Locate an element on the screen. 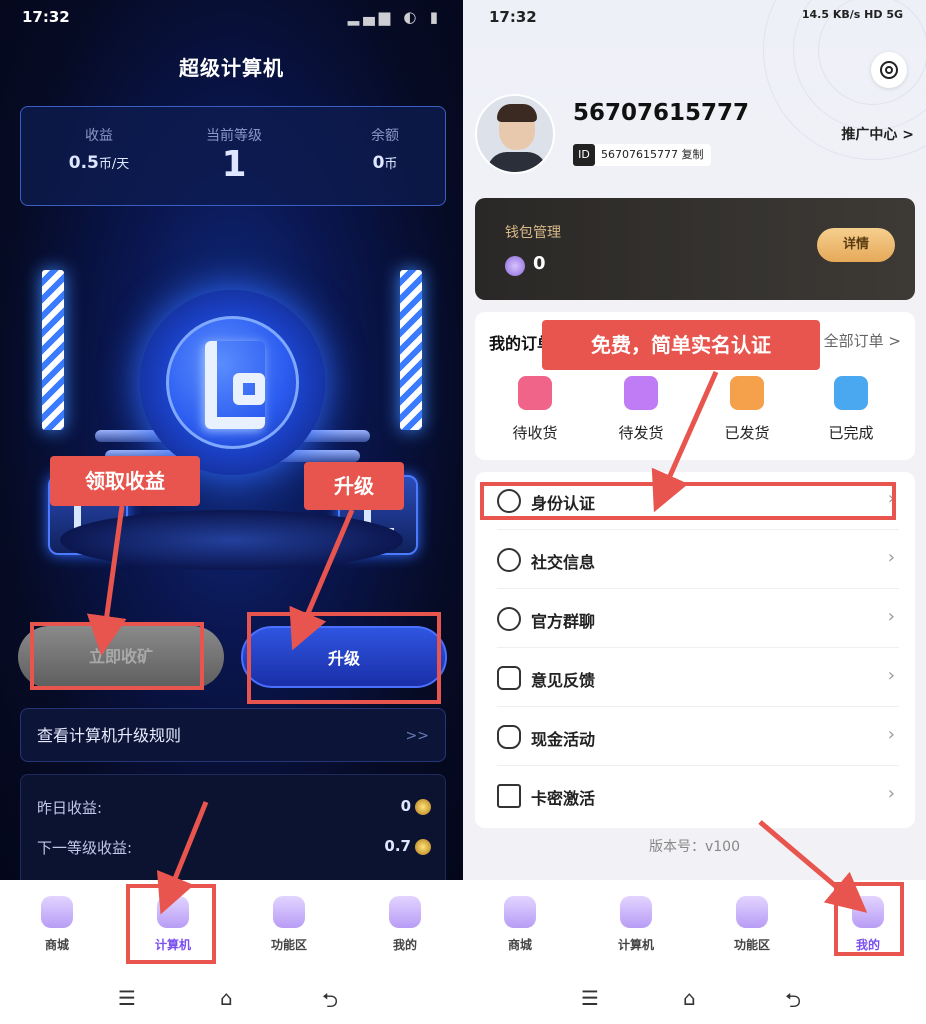  apps-icon is located at coordinates (289, 912).